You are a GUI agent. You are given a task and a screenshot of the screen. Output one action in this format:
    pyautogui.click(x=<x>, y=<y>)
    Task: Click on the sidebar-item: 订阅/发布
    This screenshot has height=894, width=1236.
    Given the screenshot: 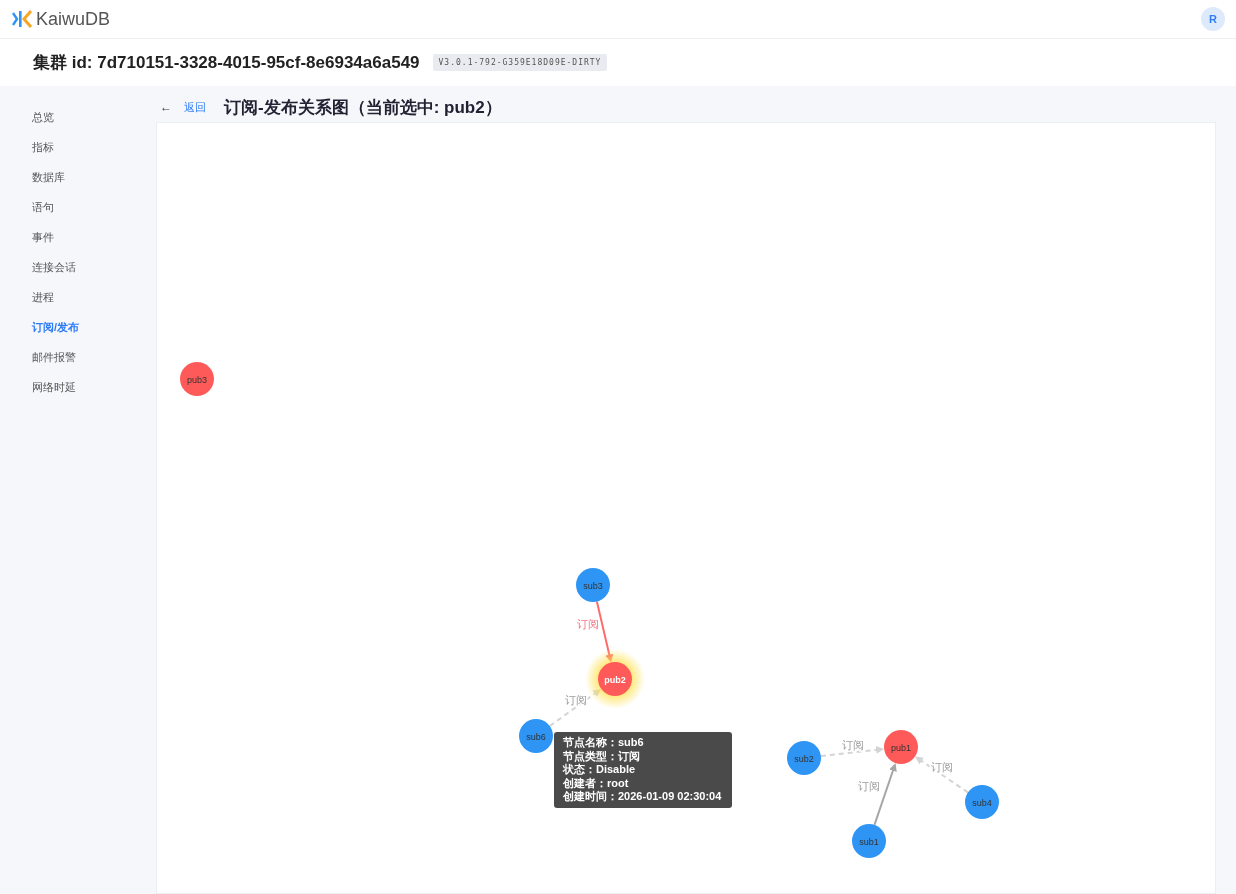 What is the action you would take?
    pyautogui.click(x=78, y=335)
    